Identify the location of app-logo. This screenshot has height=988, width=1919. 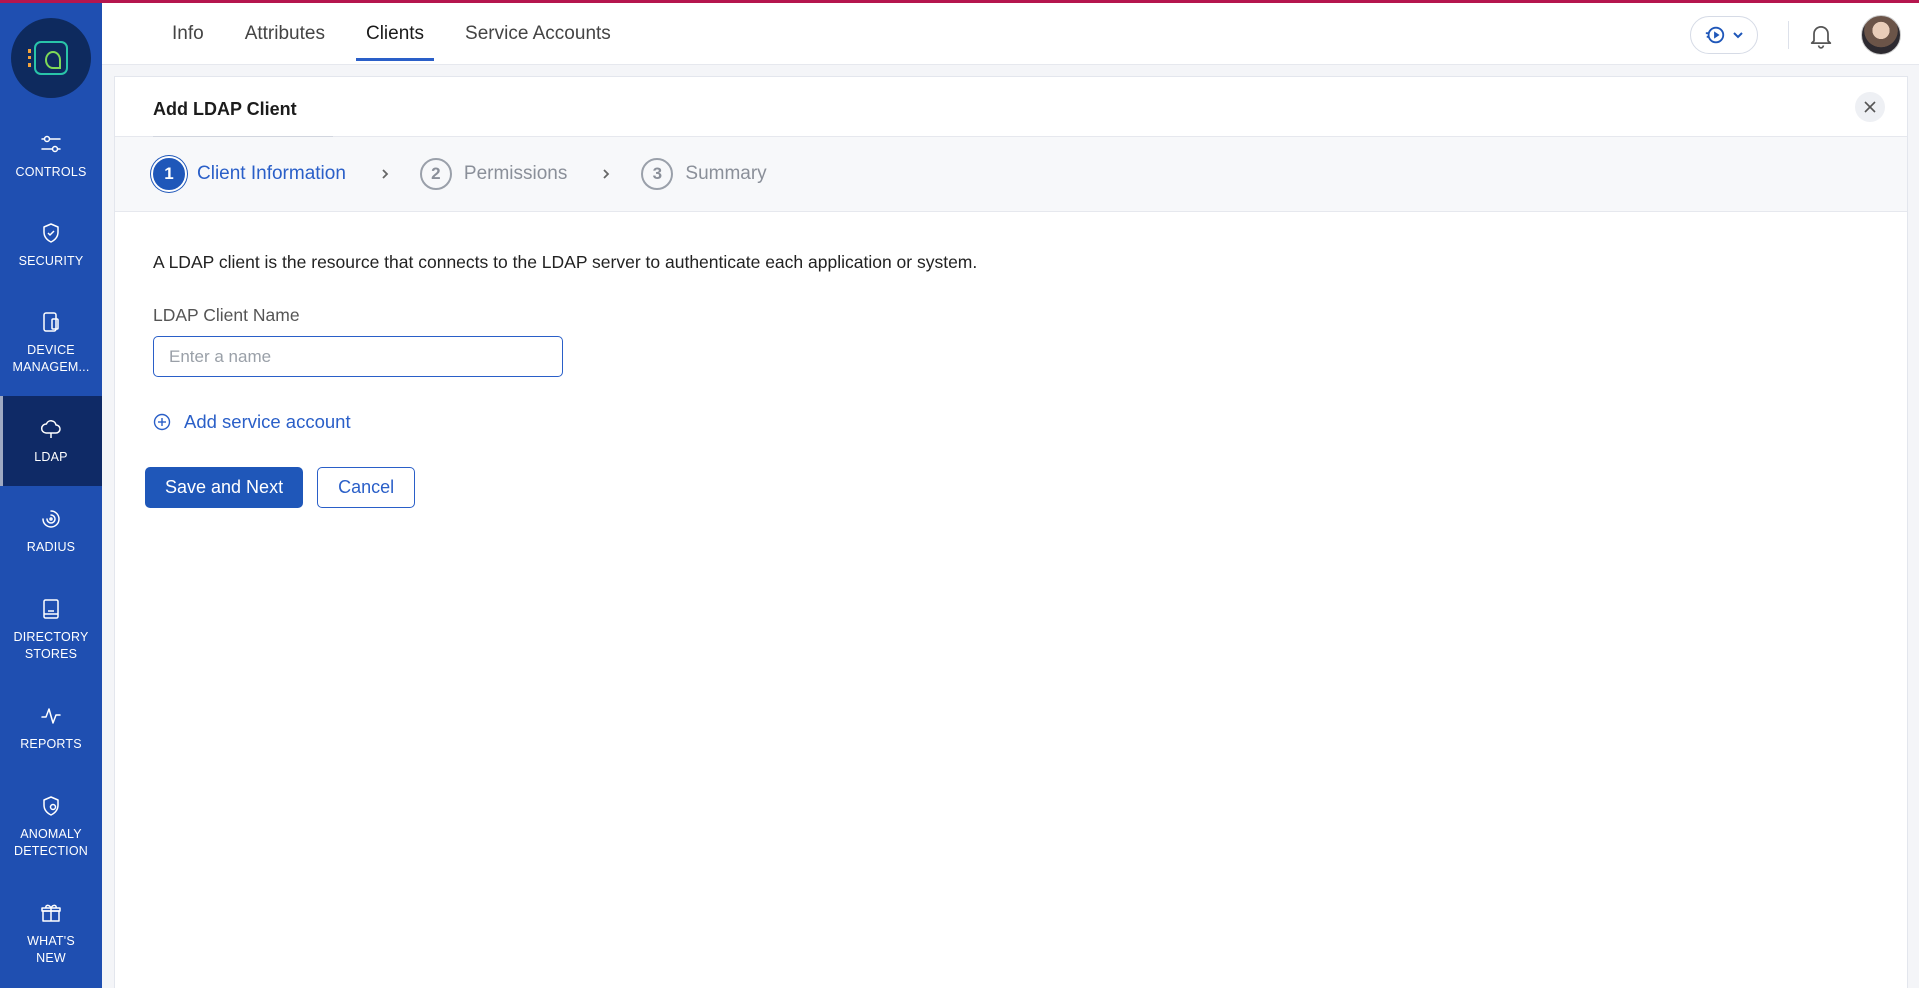
(51, 58).